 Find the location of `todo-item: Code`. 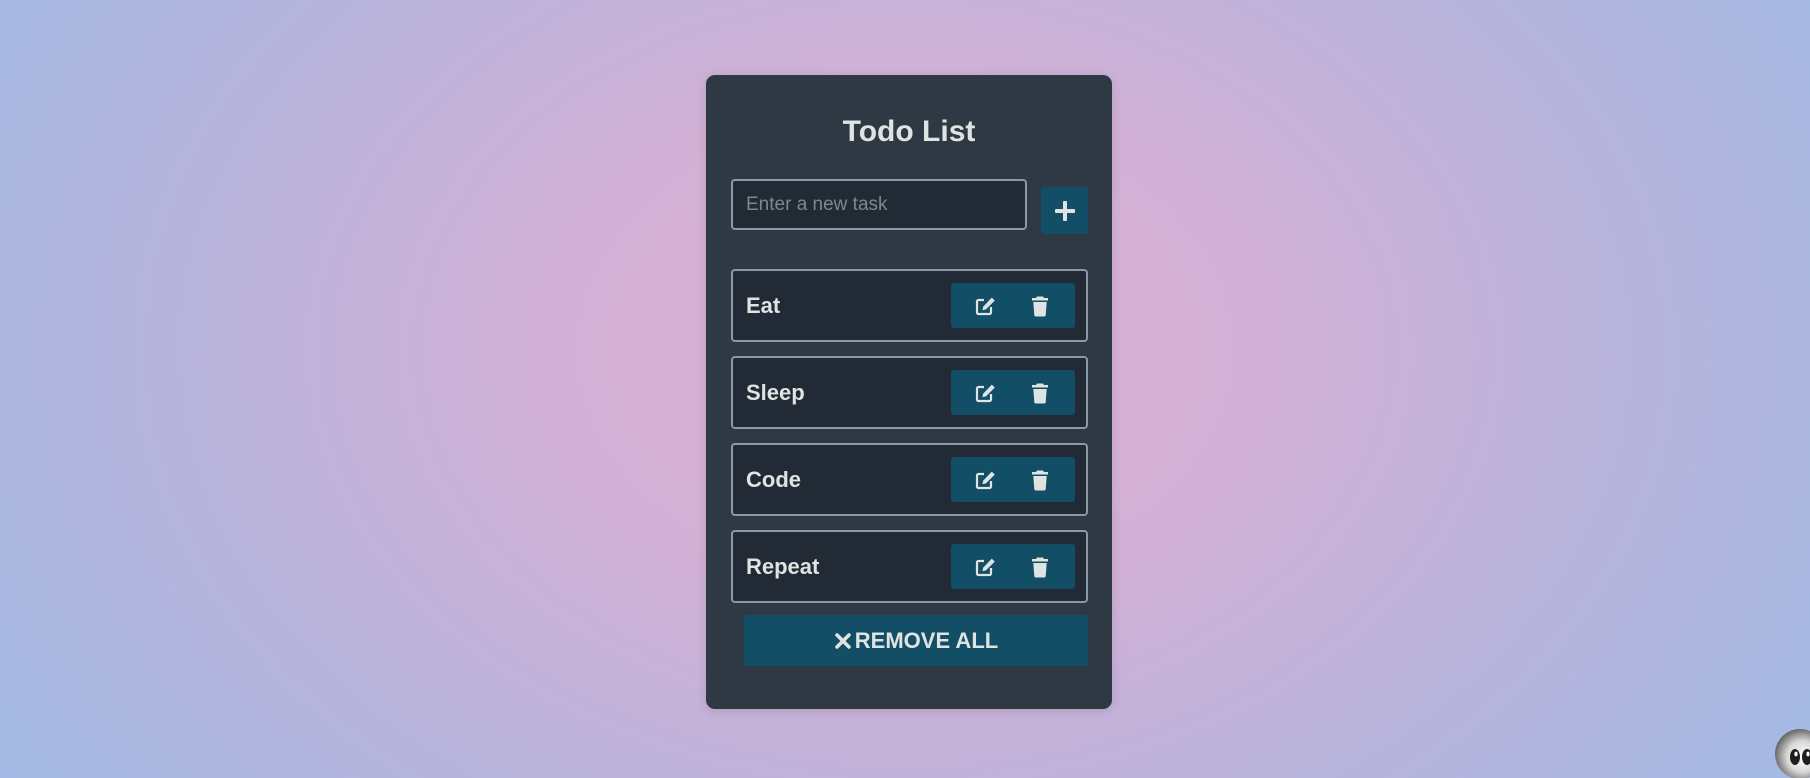

todo-item: Code is located at coordinates (909, 479).